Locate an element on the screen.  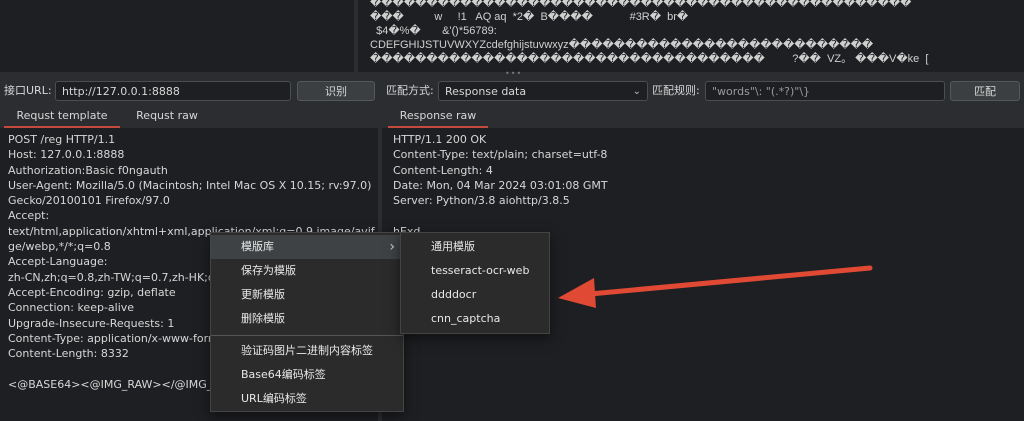
tab-response-raw: Response raw is located at coordinates (438, 117).